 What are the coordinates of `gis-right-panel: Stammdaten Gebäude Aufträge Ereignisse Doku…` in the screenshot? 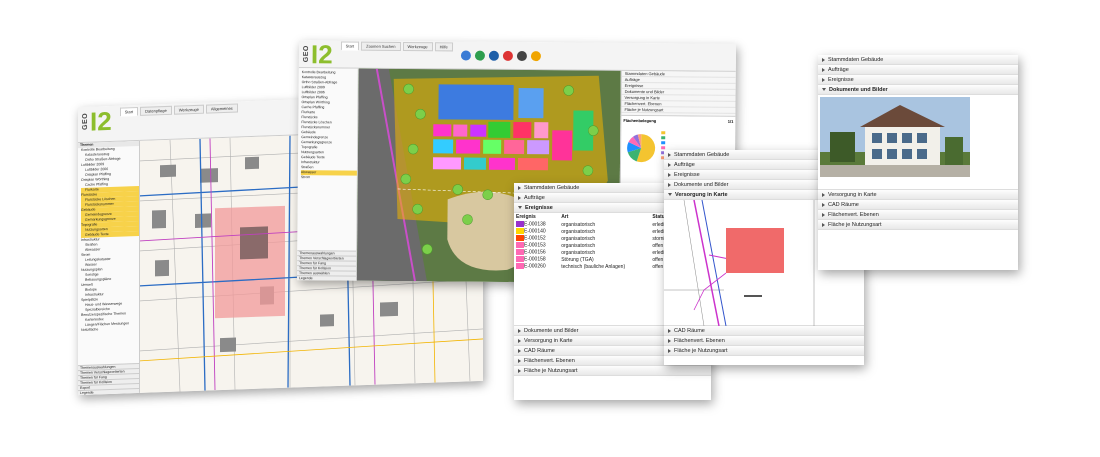 It's located at (678, 93).